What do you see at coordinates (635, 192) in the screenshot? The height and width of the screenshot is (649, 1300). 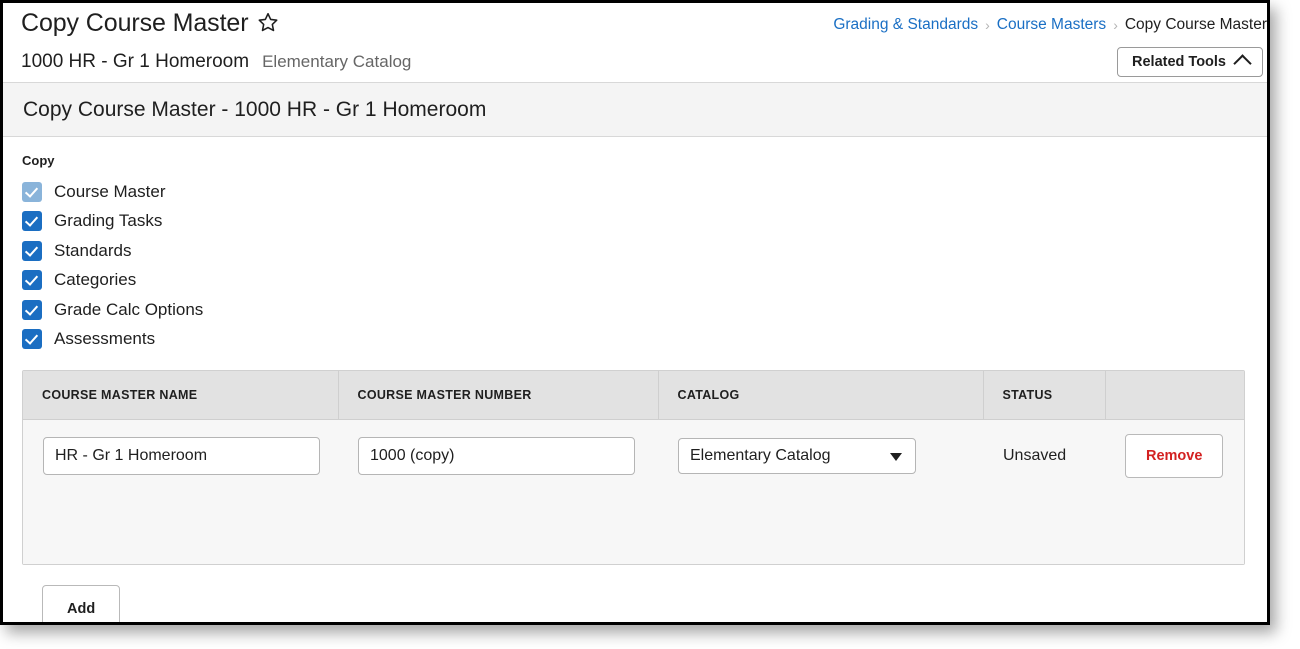 I see `checkbox-row-course-master: Course Master` at bounding box center [635, 192].